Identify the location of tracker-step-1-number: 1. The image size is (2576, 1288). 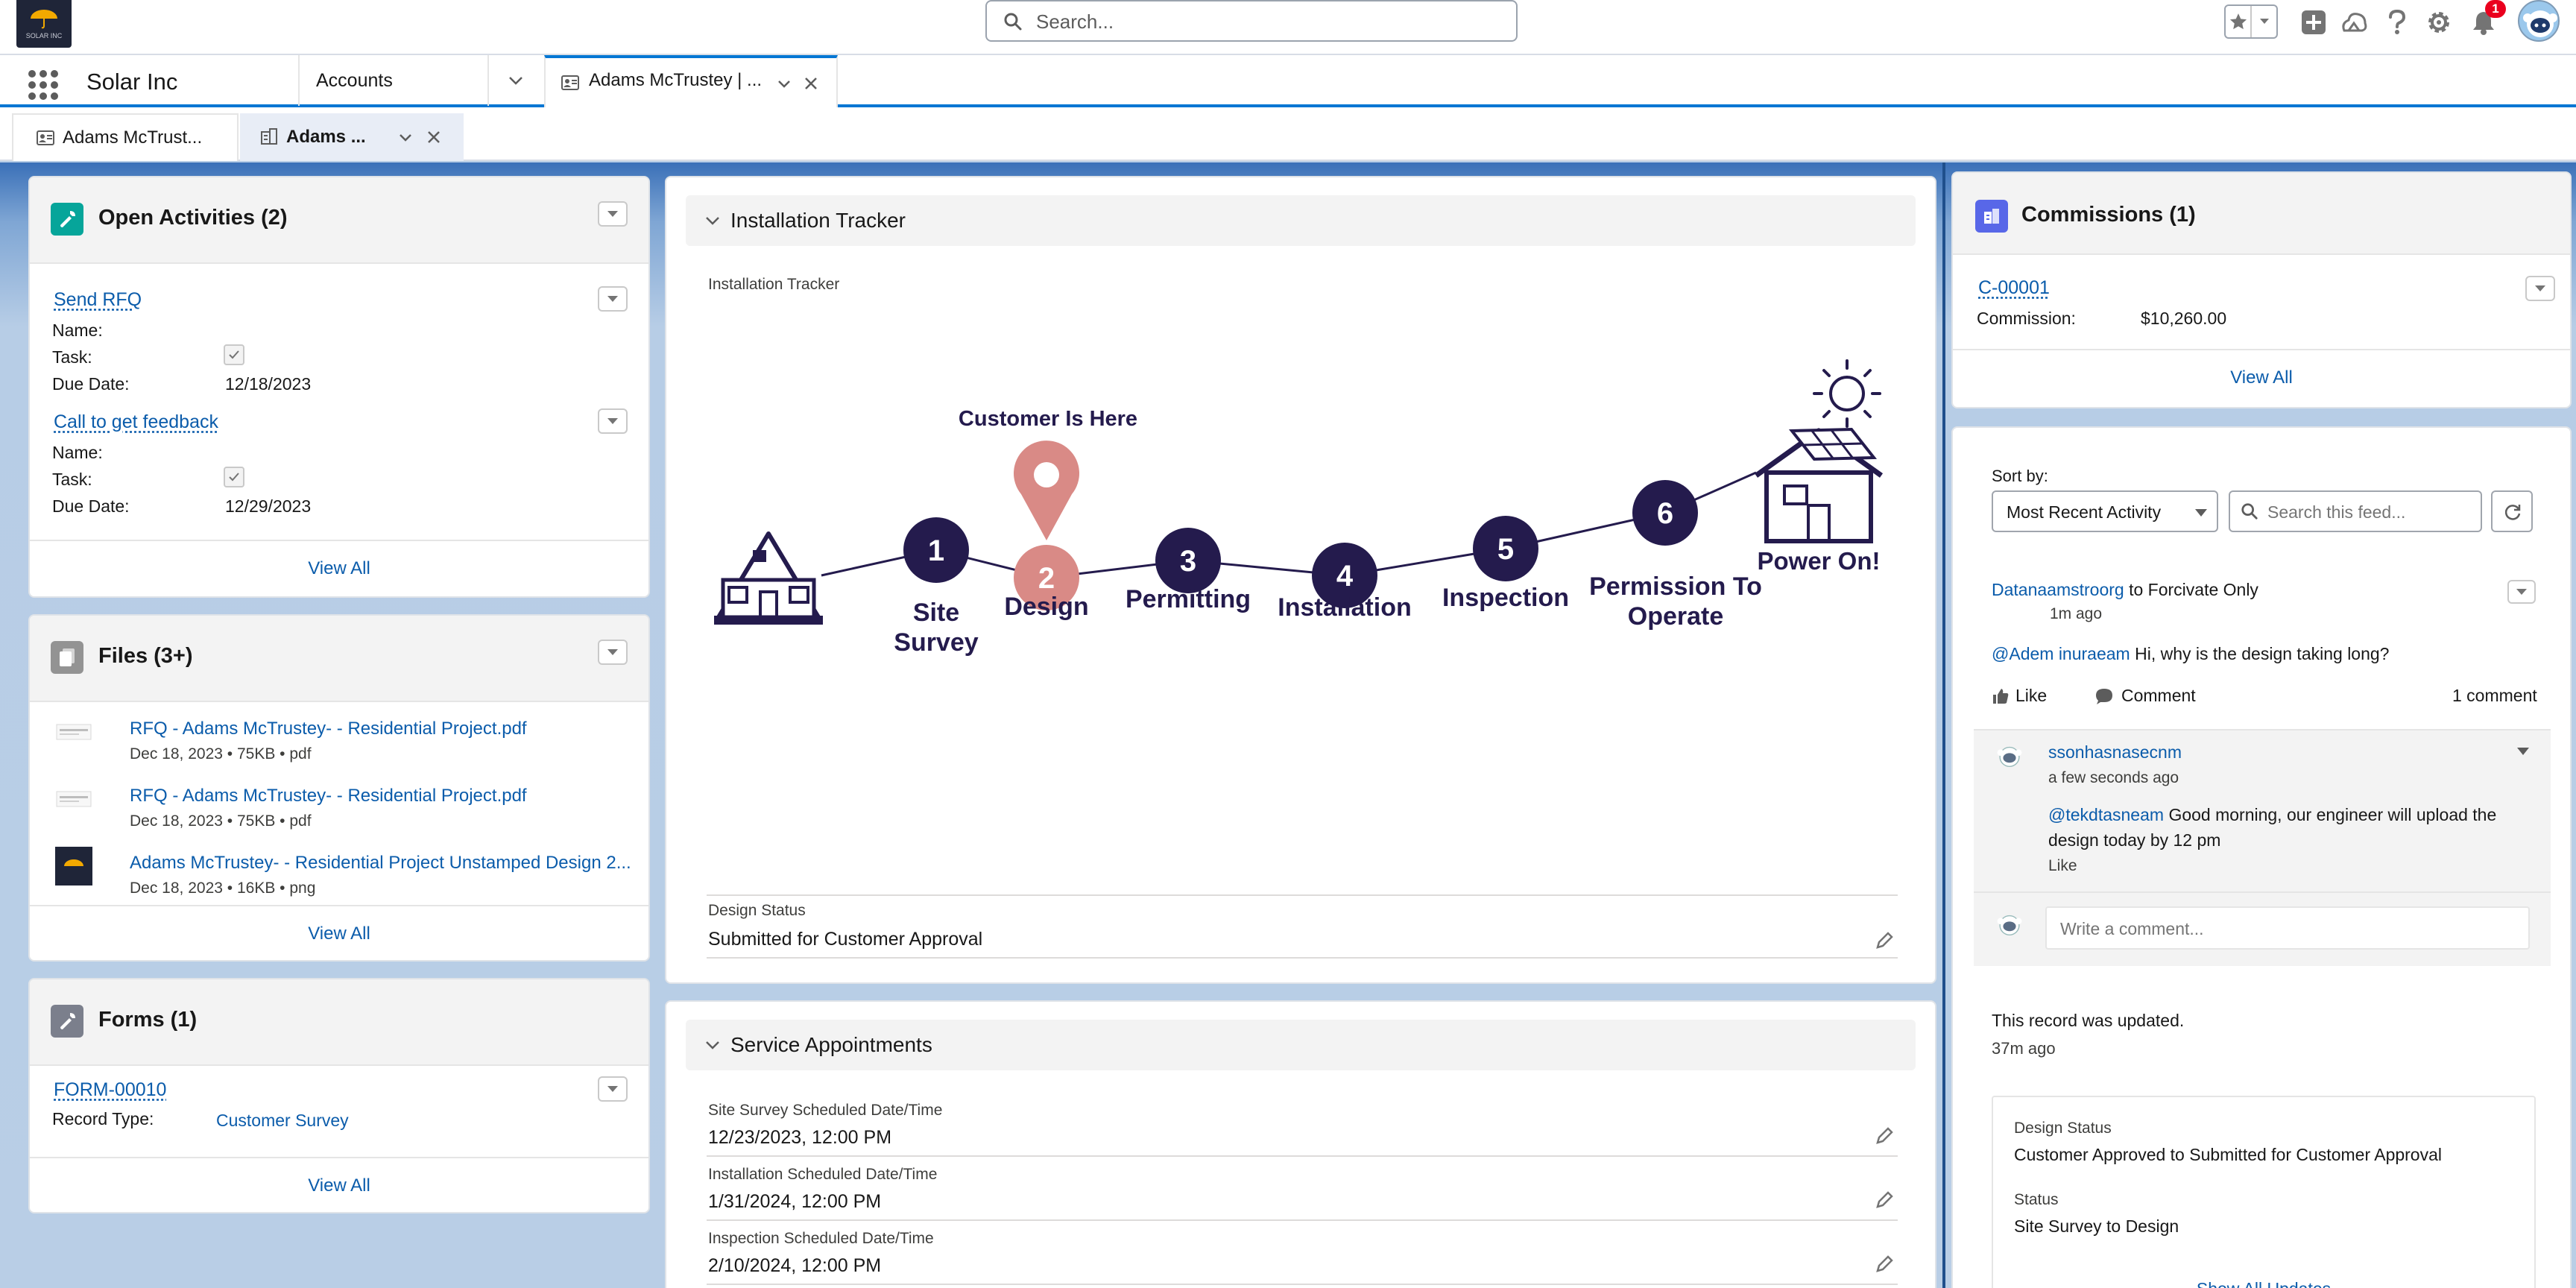
(936, 550).